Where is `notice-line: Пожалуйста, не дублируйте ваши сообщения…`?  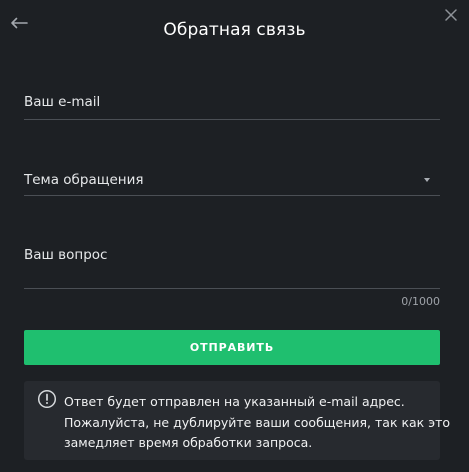 notice-line: Пожалуйста, не дублируйте ваши сообщения… is located at coordinates (257, 422).